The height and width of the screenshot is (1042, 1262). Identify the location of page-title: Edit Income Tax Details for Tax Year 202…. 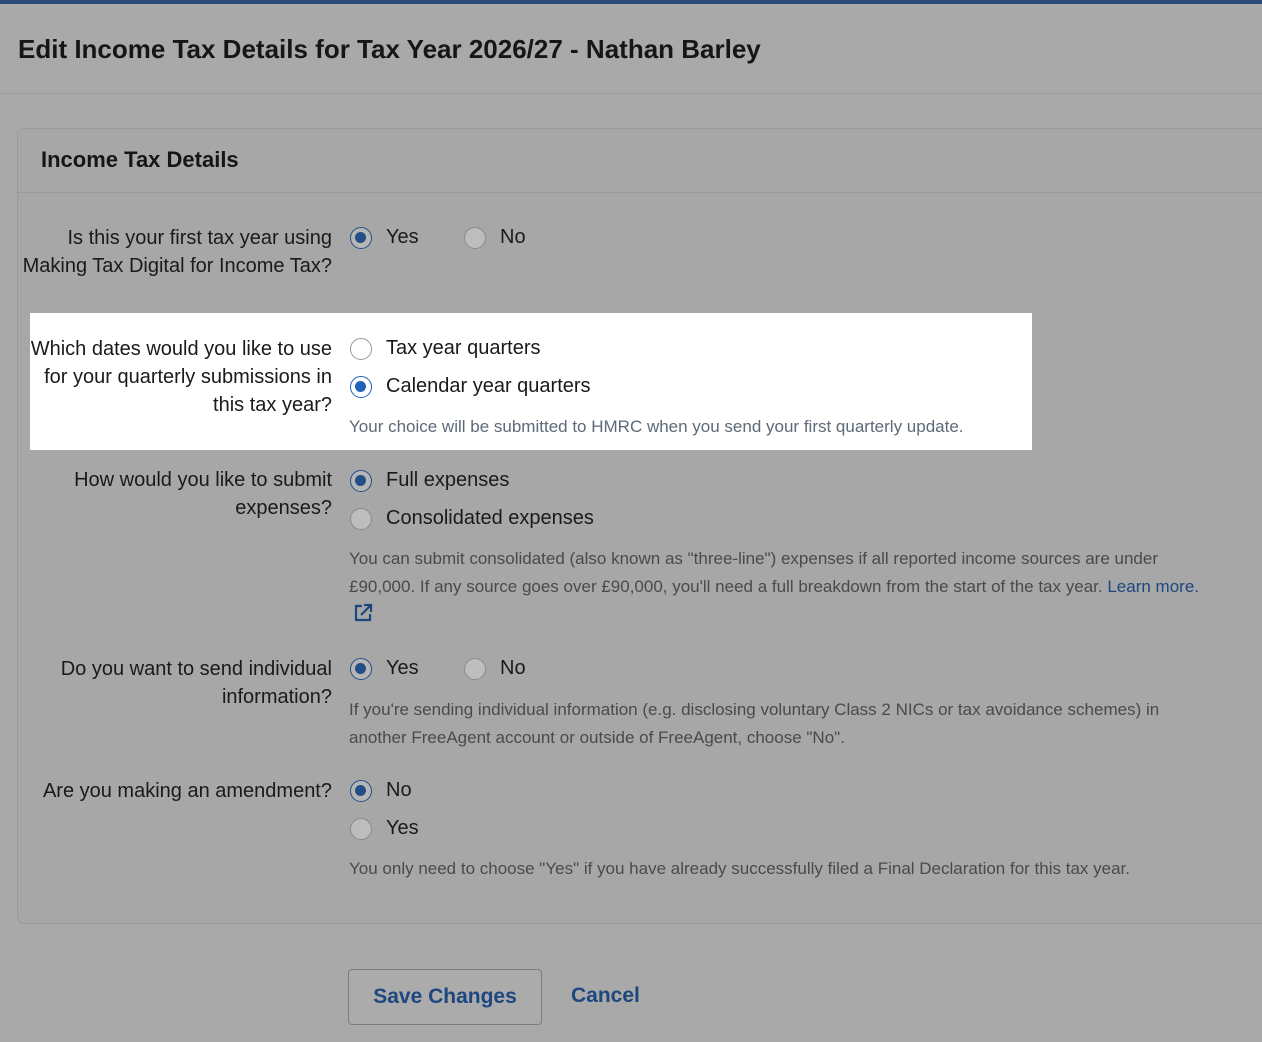
(389, 49).